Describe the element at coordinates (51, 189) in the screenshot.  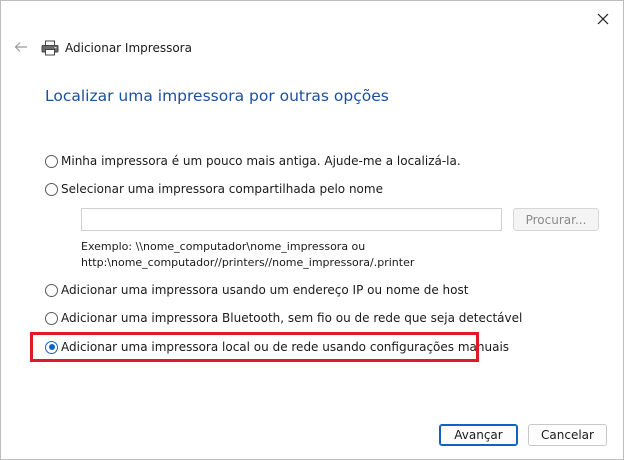
I see `radio-shared-by-name` at that location.